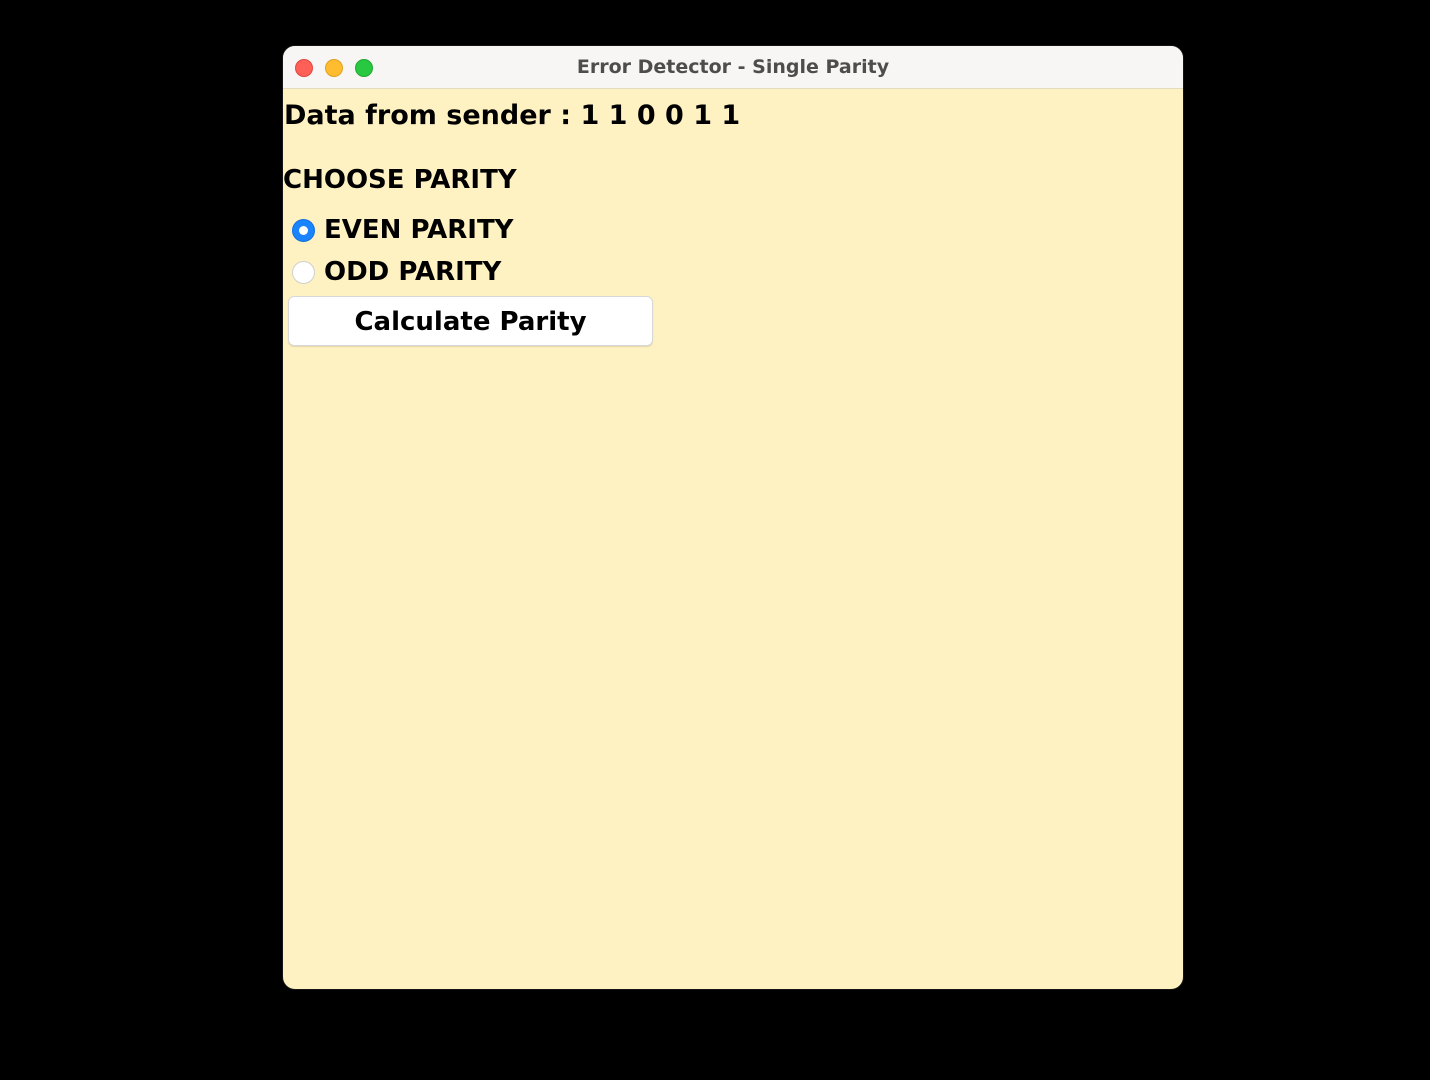 The image size is (1430, 1080). Describe the element at coordinates (400, 180) in the screenshot. I see `choose-parity-heading: CHOOSE PARITY` at that location.